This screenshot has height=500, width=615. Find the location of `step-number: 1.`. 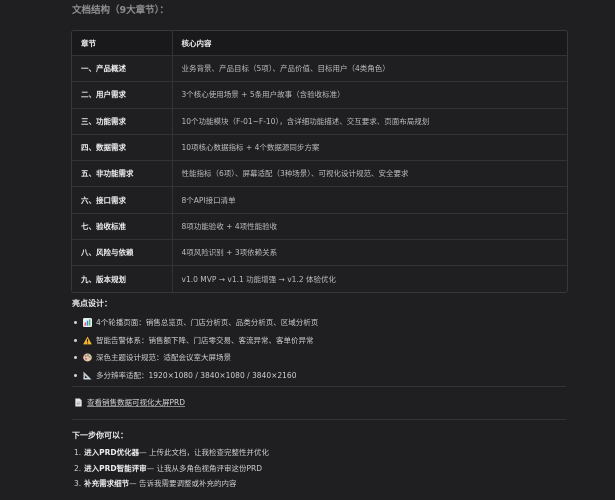

step-number: 1. is located at coordinates (78, 453).